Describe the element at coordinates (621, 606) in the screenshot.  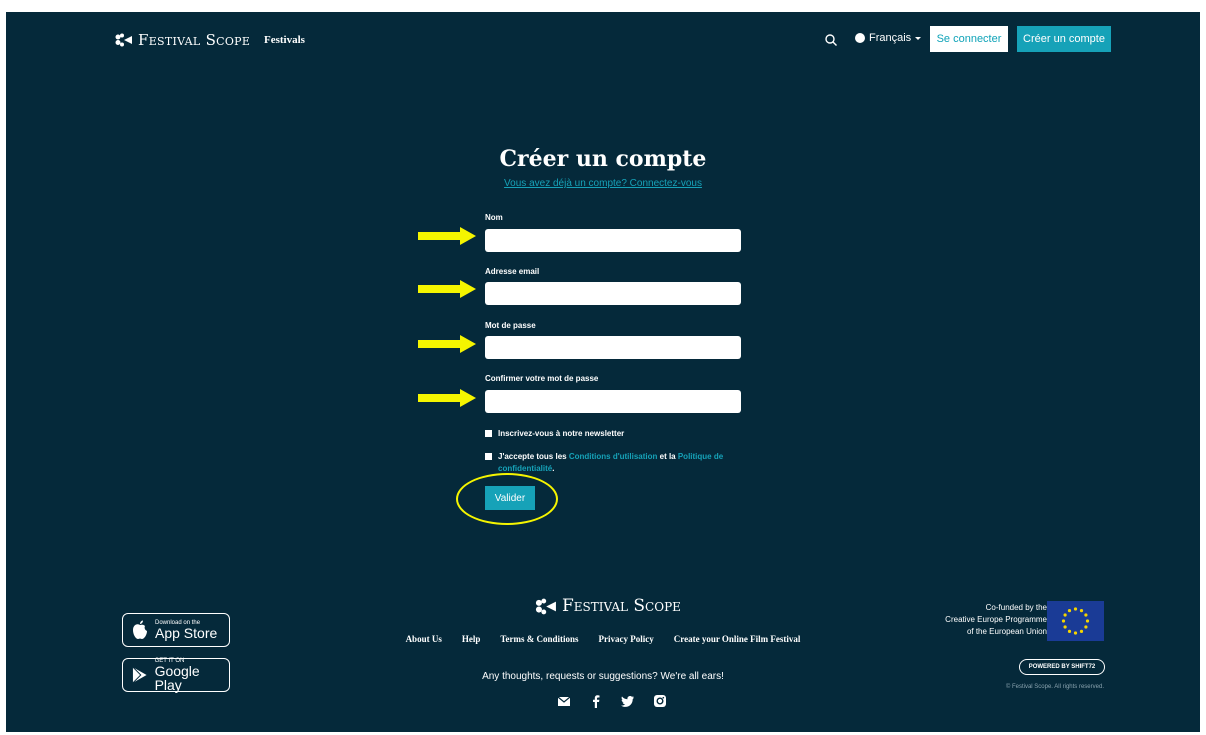
I see `footer-brand: Festival Scope` at that location.